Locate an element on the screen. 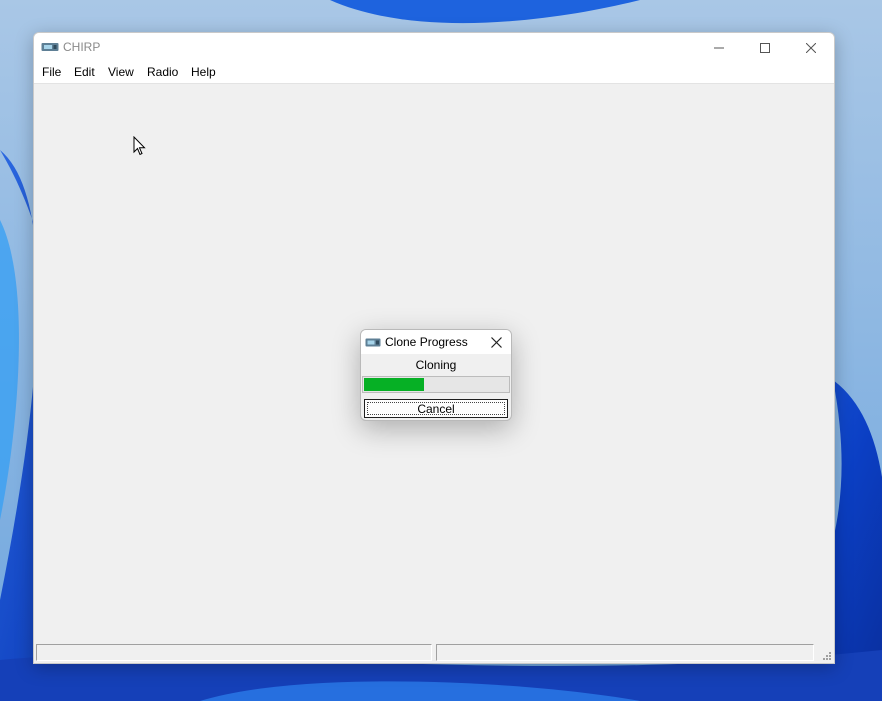 The image size is (882, 701). clone-progress-dialog: Clone Progress Cloning Cancel is located at coordinates (436, 375).